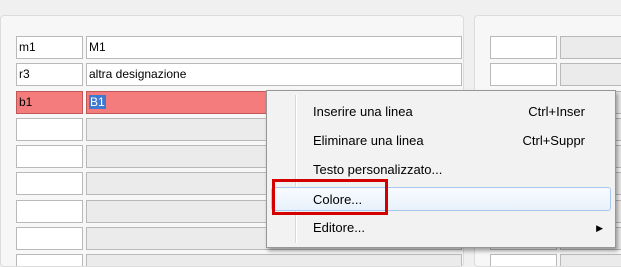 The width and height of the screenshot is (621, 267). What do you see at coordinates (274, 75) in the screenshot?
I see `description-cell: altra designazione` at bounding box center [274, 75].